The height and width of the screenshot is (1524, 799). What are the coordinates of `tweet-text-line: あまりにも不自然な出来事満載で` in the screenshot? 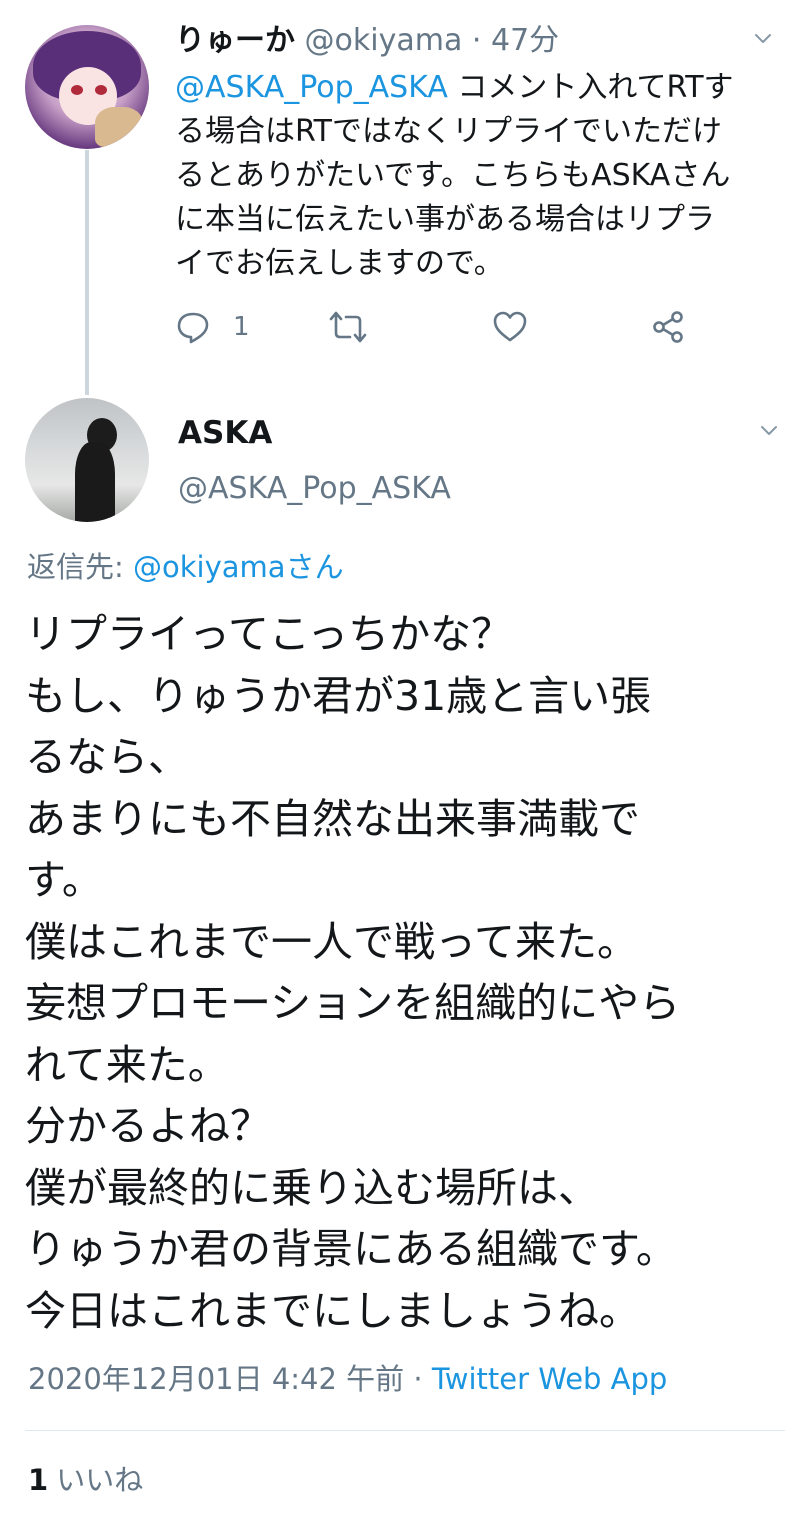 It's located at (332, 818).